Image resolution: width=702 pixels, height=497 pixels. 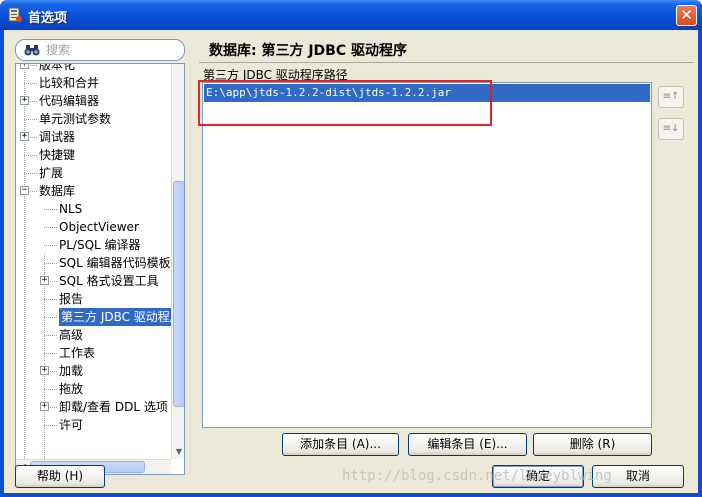 What do you see at coordinates (93, 209) in the screenshot?
I see `tree-item: NLS` at bounding box center [93, 209].